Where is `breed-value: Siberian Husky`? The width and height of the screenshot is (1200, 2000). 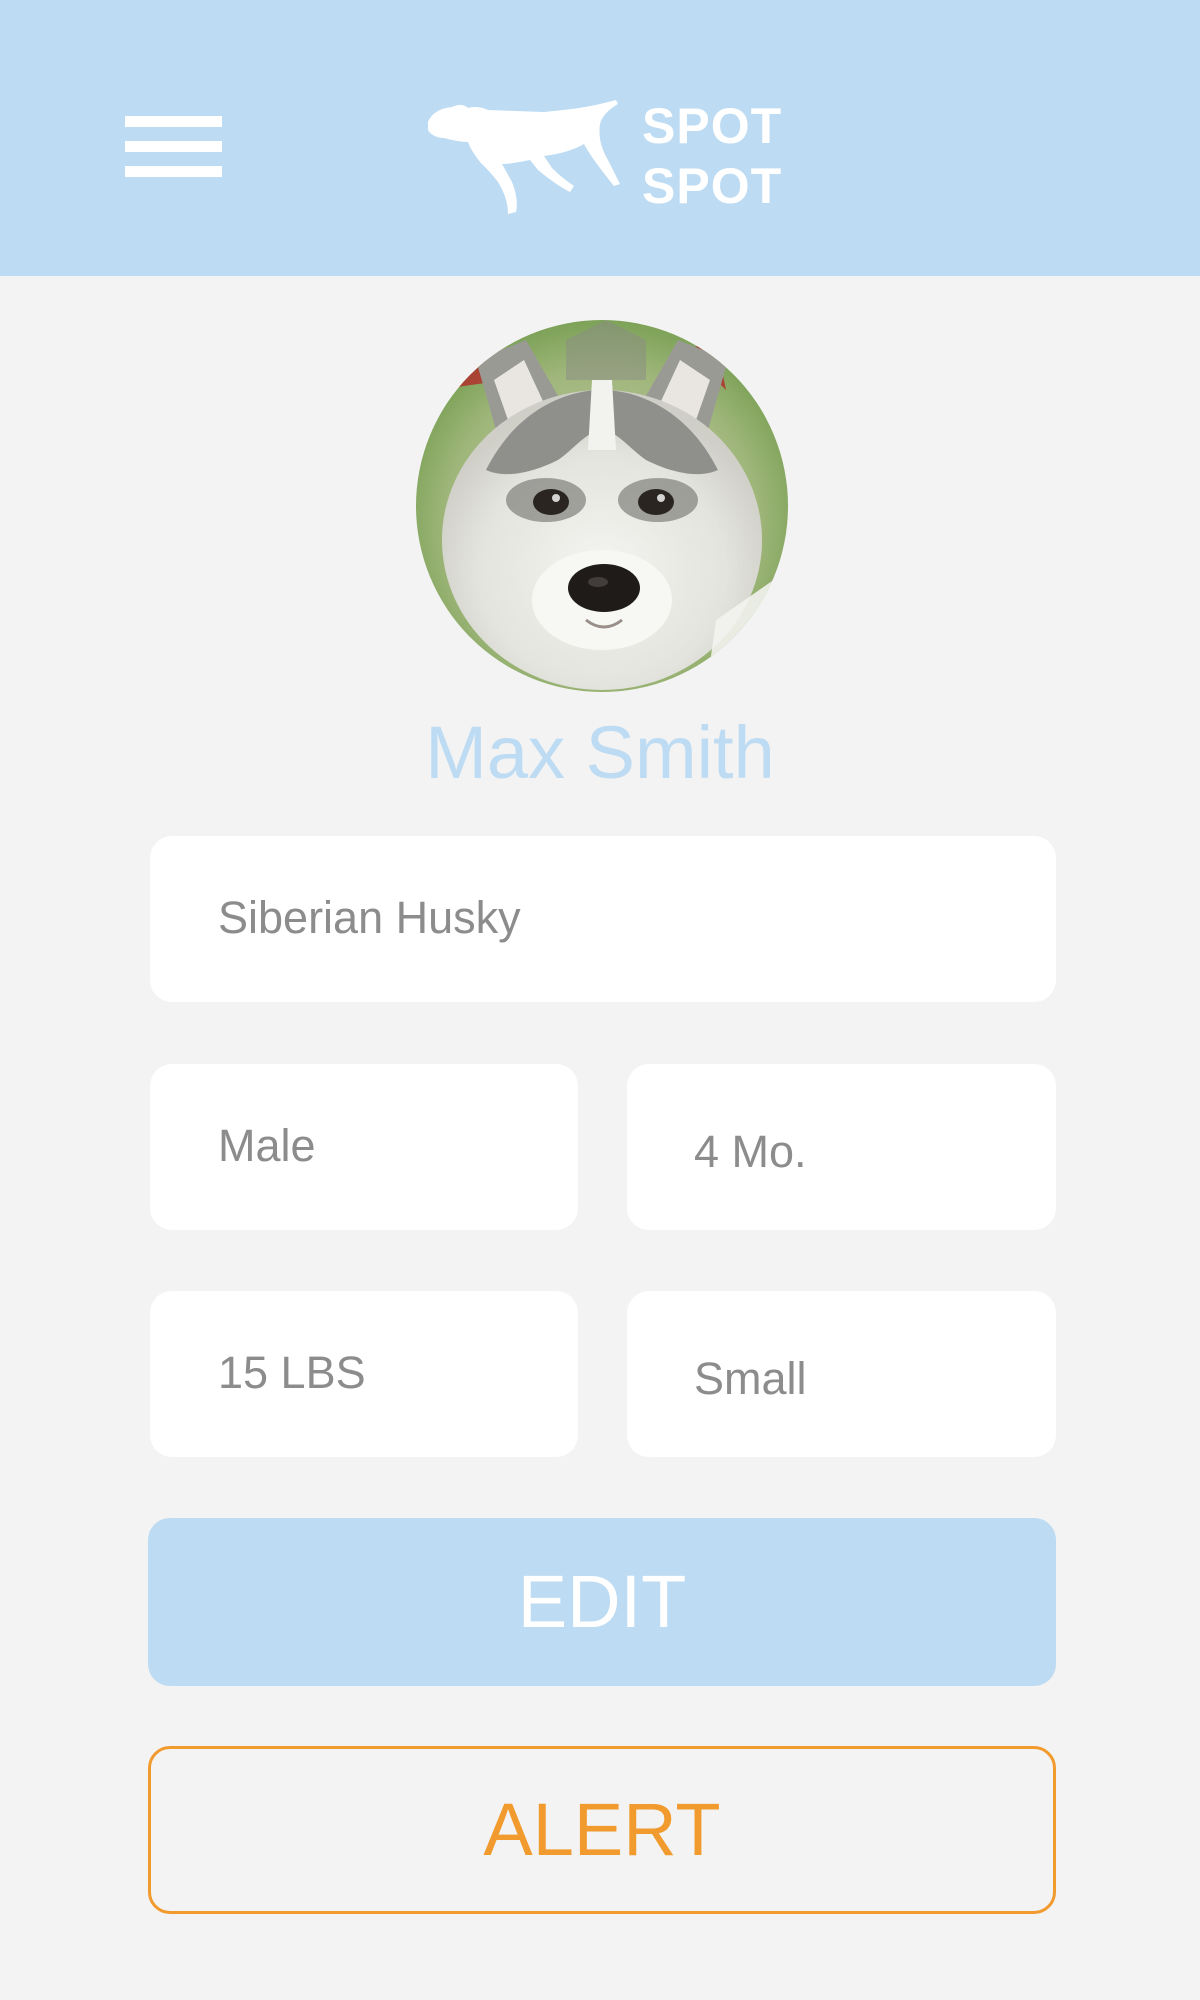
breed-value: Siberian Husky is located at coordinates (369, 917).